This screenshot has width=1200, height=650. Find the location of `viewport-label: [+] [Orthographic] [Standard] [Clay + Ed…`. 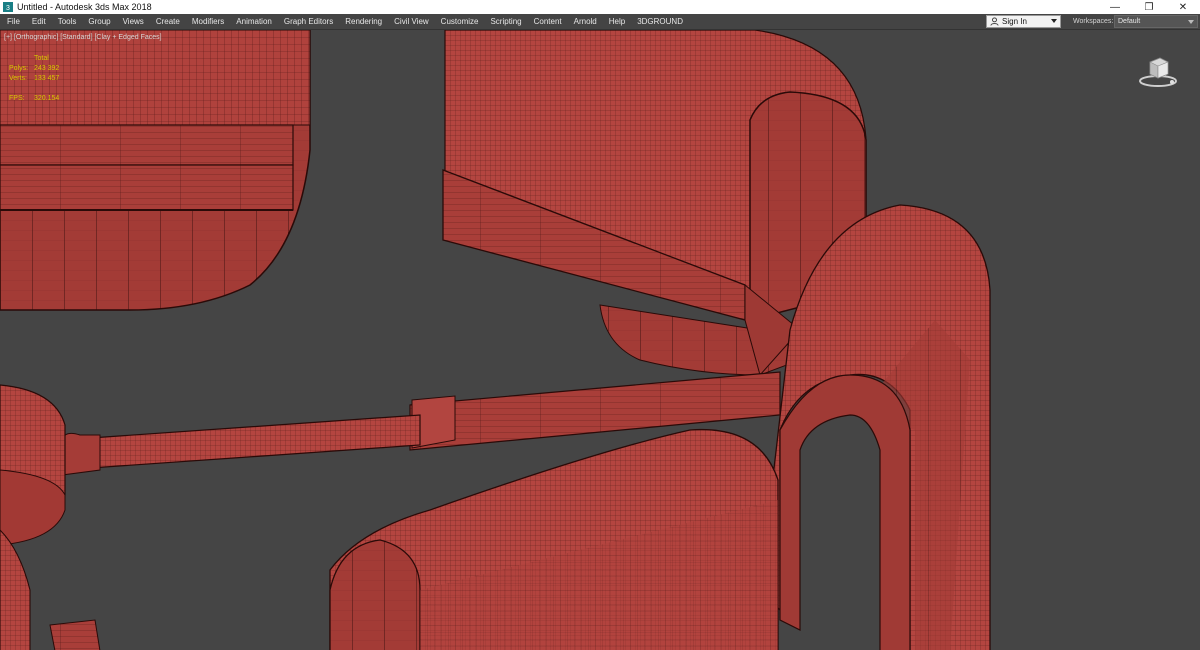

viewport-label: [+] [Orthographic] [Standard] [Clay + Ed… is located at coordinates (83, 37).